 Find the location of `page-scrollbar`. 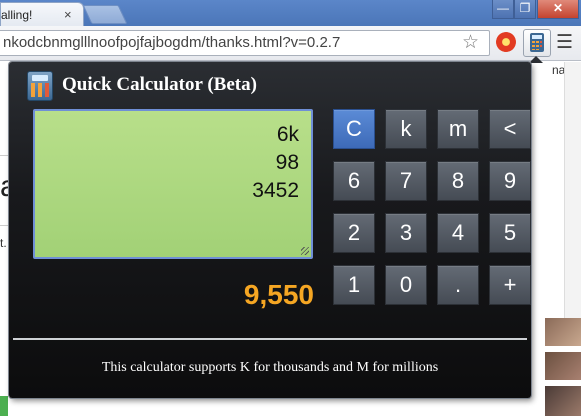

page-scrollbar is located at coordinates (572, 192).